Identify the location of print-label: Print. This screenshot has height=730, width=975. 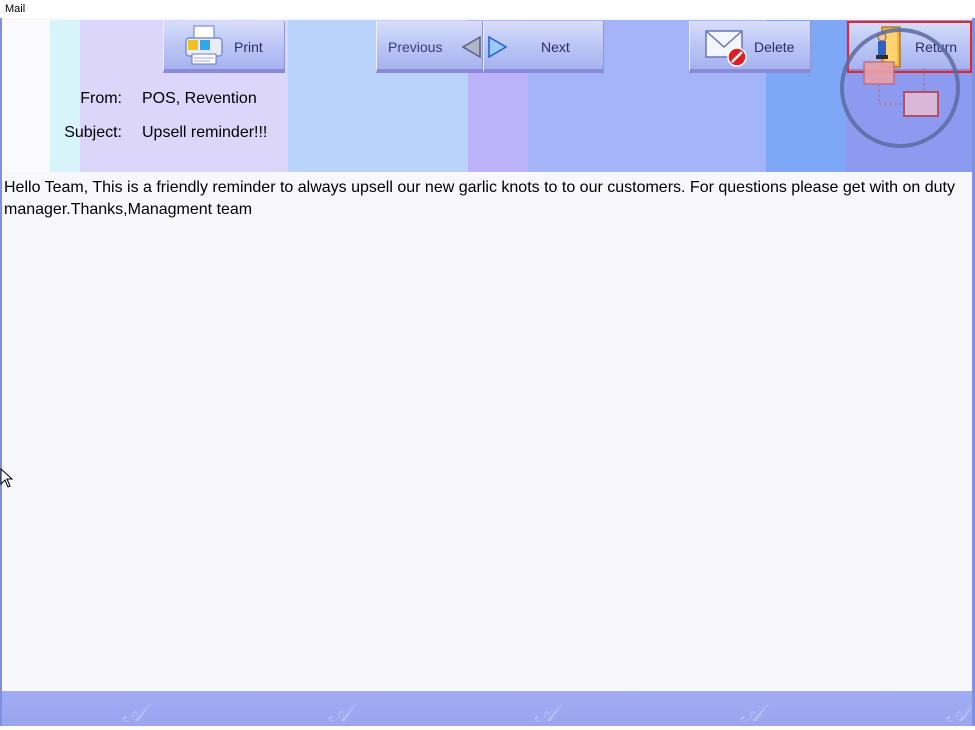
(248, 47).